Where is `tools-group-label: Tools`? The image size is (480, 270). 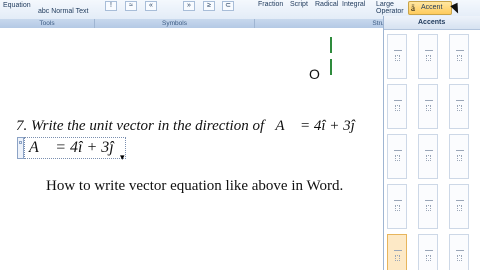 tools-group-label: Tools is located at coordinates (47, 23).